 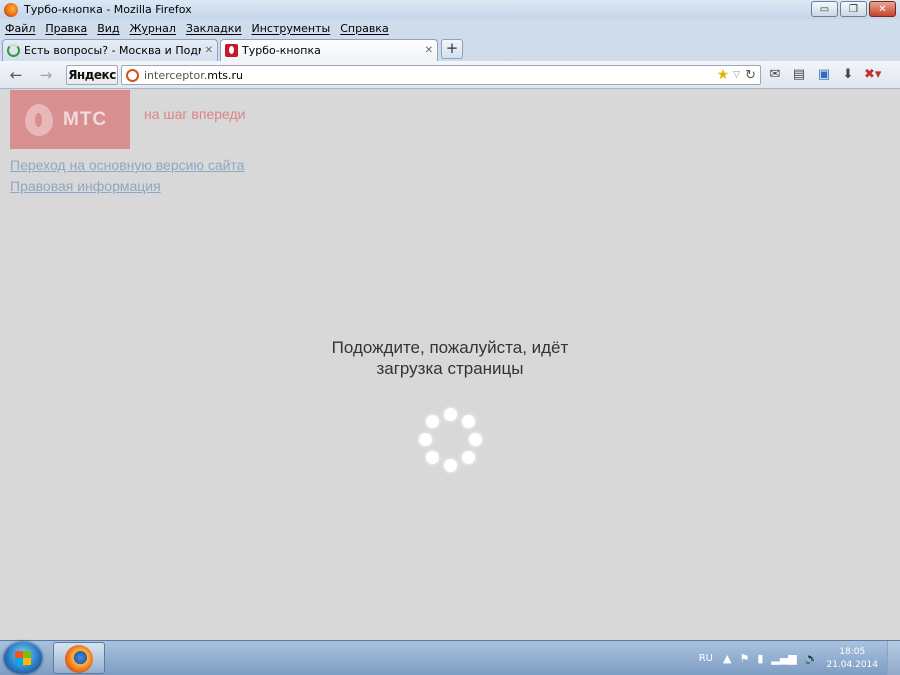 I want to click on taskbar-firefox-button, so click(x=79, y=658).